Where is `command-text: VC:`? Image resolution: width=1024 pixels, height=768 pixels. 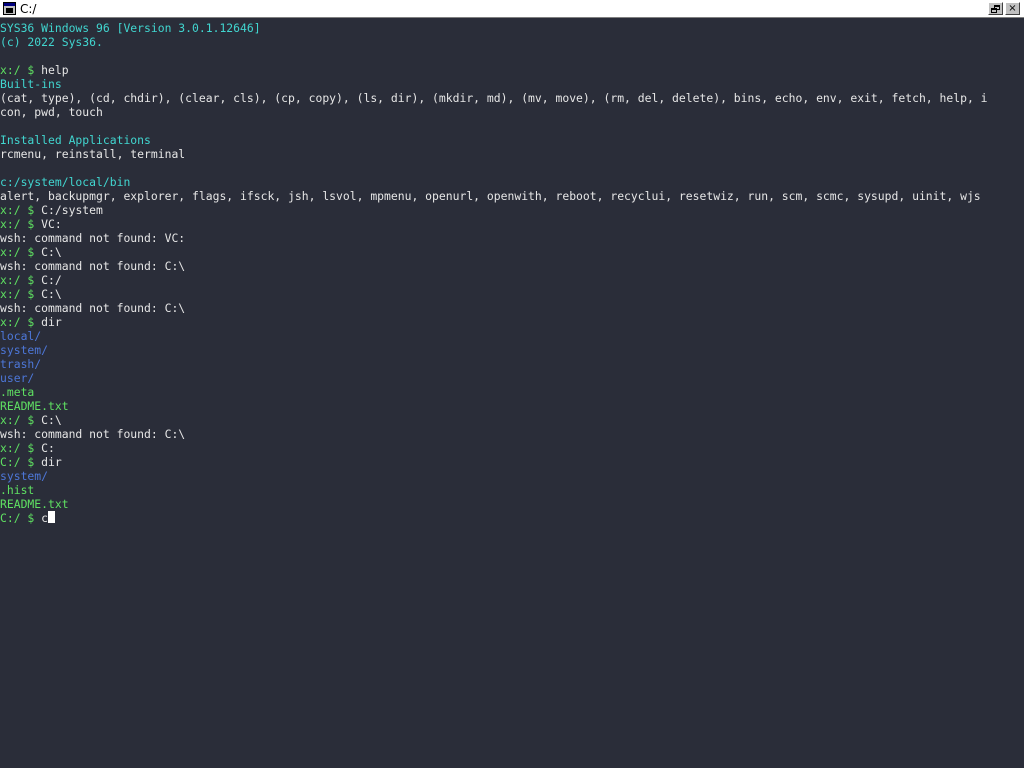
command-text: VC: is located at coordinates (51, 224).